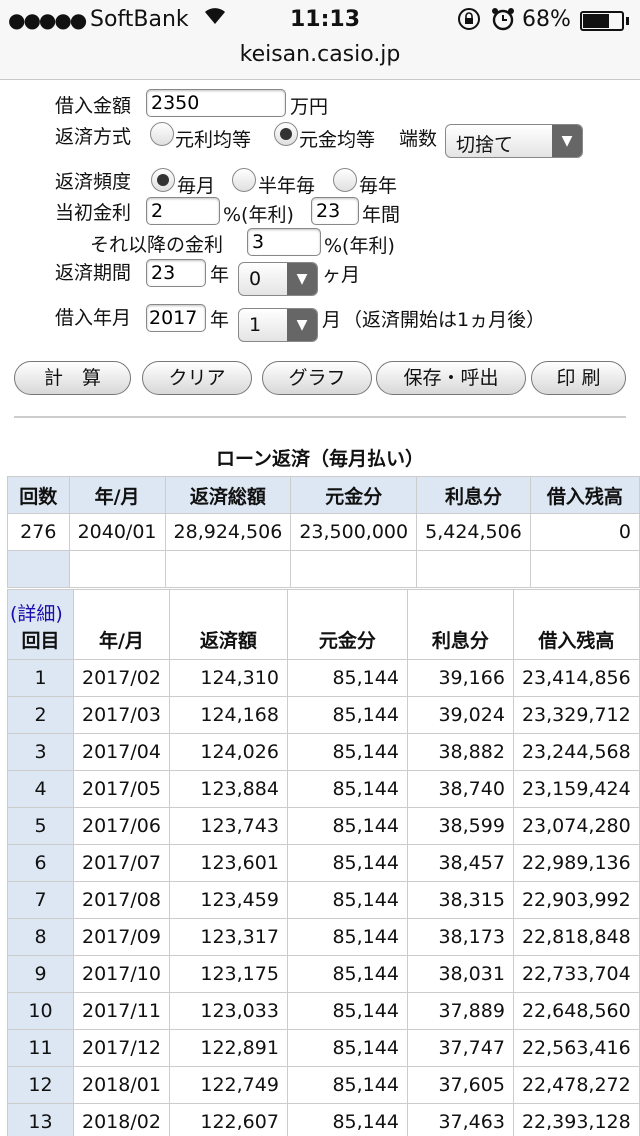 The width and height of the screenshot is (640, 1136). Describe the element at coordinates (337, 138) in the screenshot. I see `method-equal-principal-label: 元金均等` at that location.